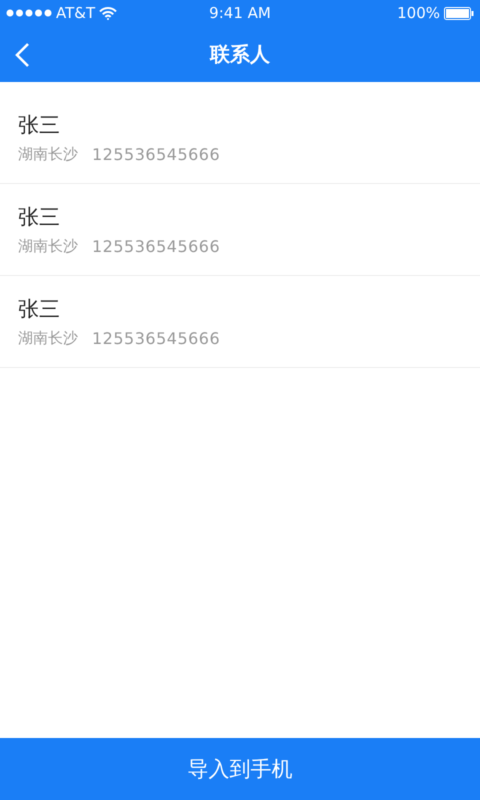 The height and width of the screenshot is (800, 480). Describe the element at coordinates (76, 13) in the screenshot. I see `carrier-name: AT&T` at that location.